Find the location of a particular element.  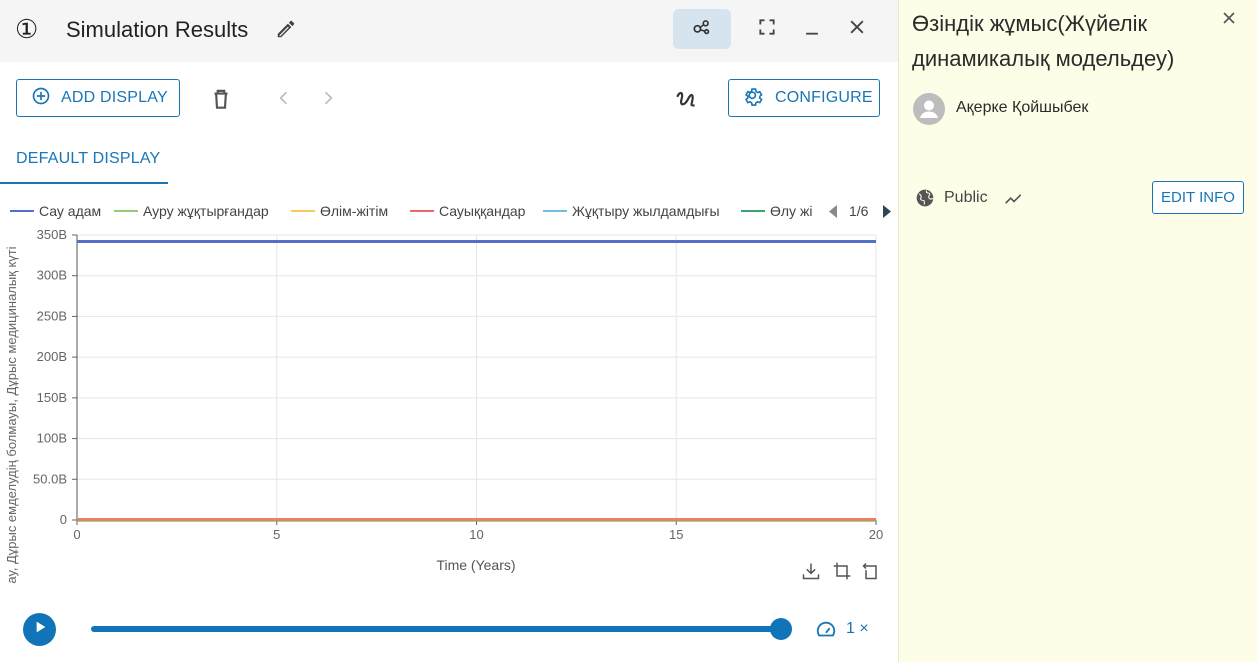

edit-info-button: EDIT INFO is located at coordinates (1198, 197).